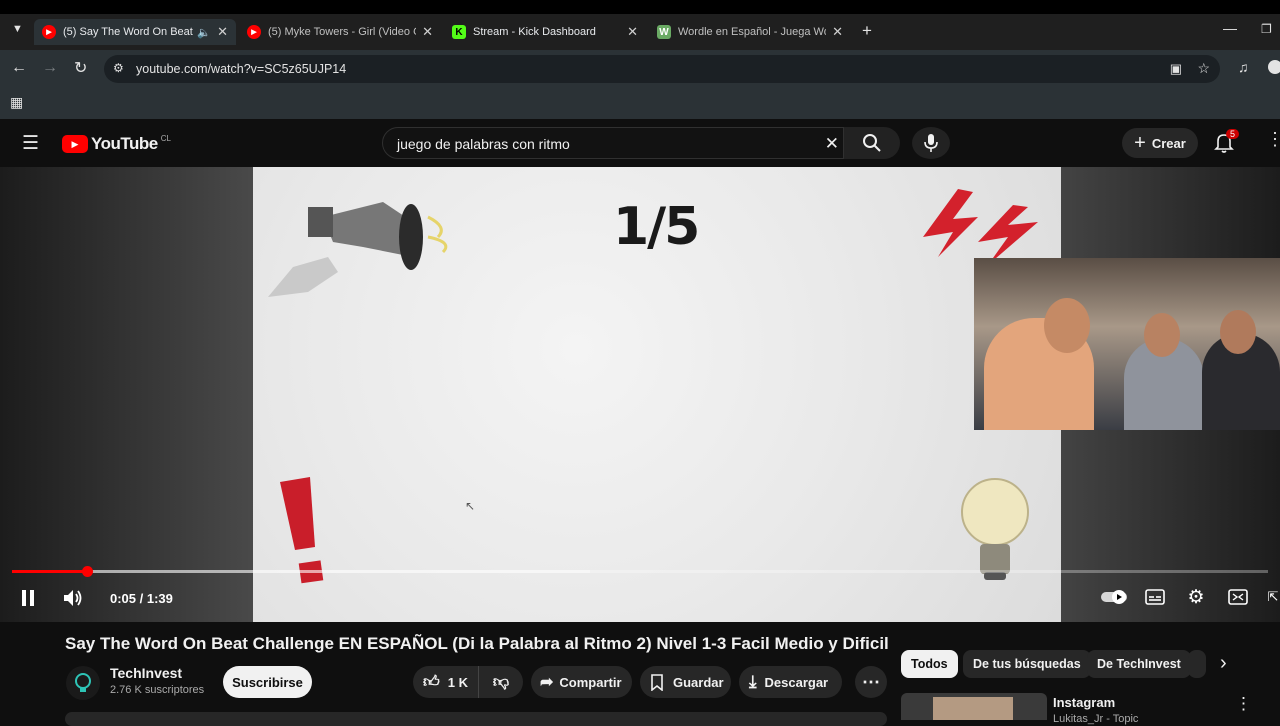  Describe the element at coordinates (1140, 142) in the screenshot. I see `plus-icon: +` at that location.